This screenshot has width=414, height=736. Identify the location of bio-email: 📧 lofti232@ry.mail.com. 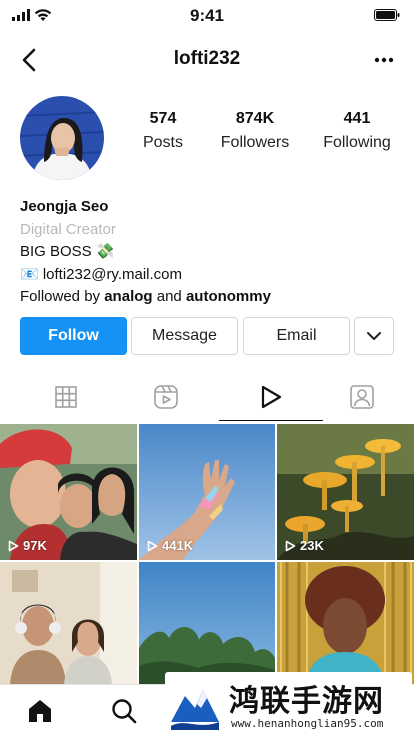
(210, 275).